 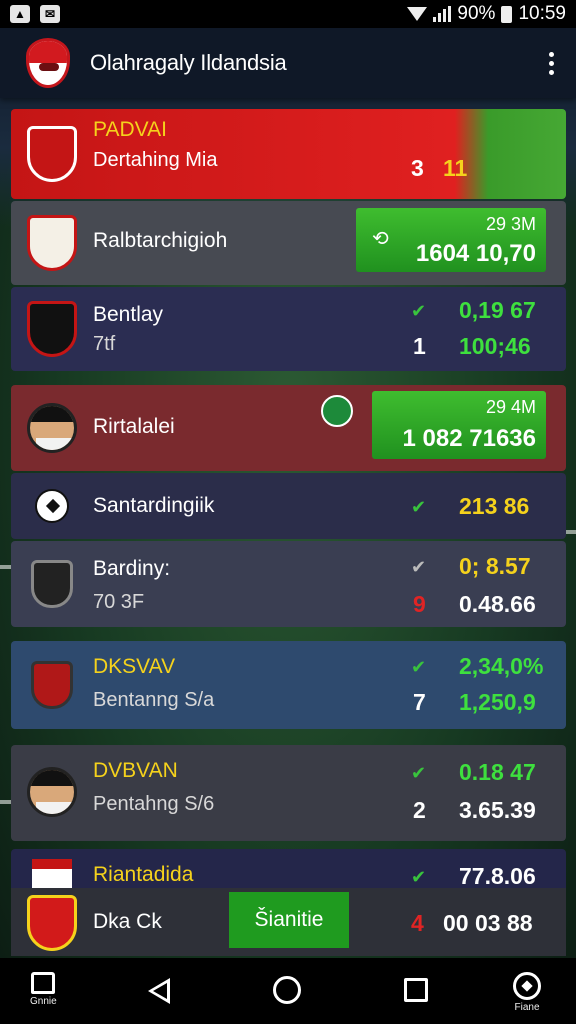 What do you see at coordinates (127, 921) in the screenshot?
I see `summary-title: Dka Ck` at bounding box center [127, 921].